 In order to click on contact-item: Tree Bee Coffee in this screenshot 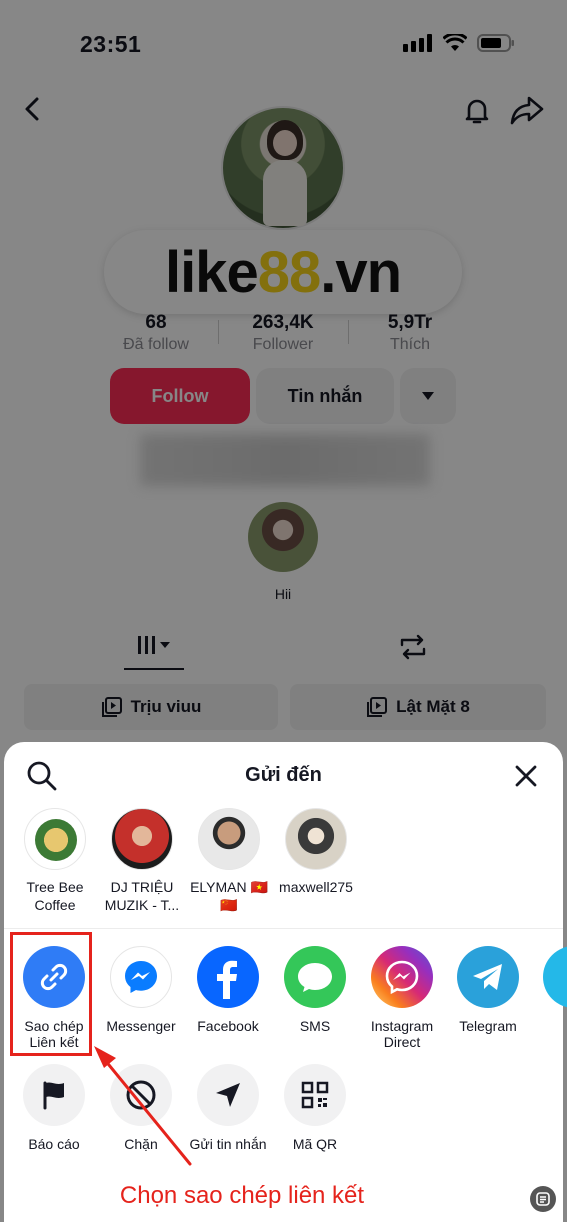, I will do `click(55, 859)`.